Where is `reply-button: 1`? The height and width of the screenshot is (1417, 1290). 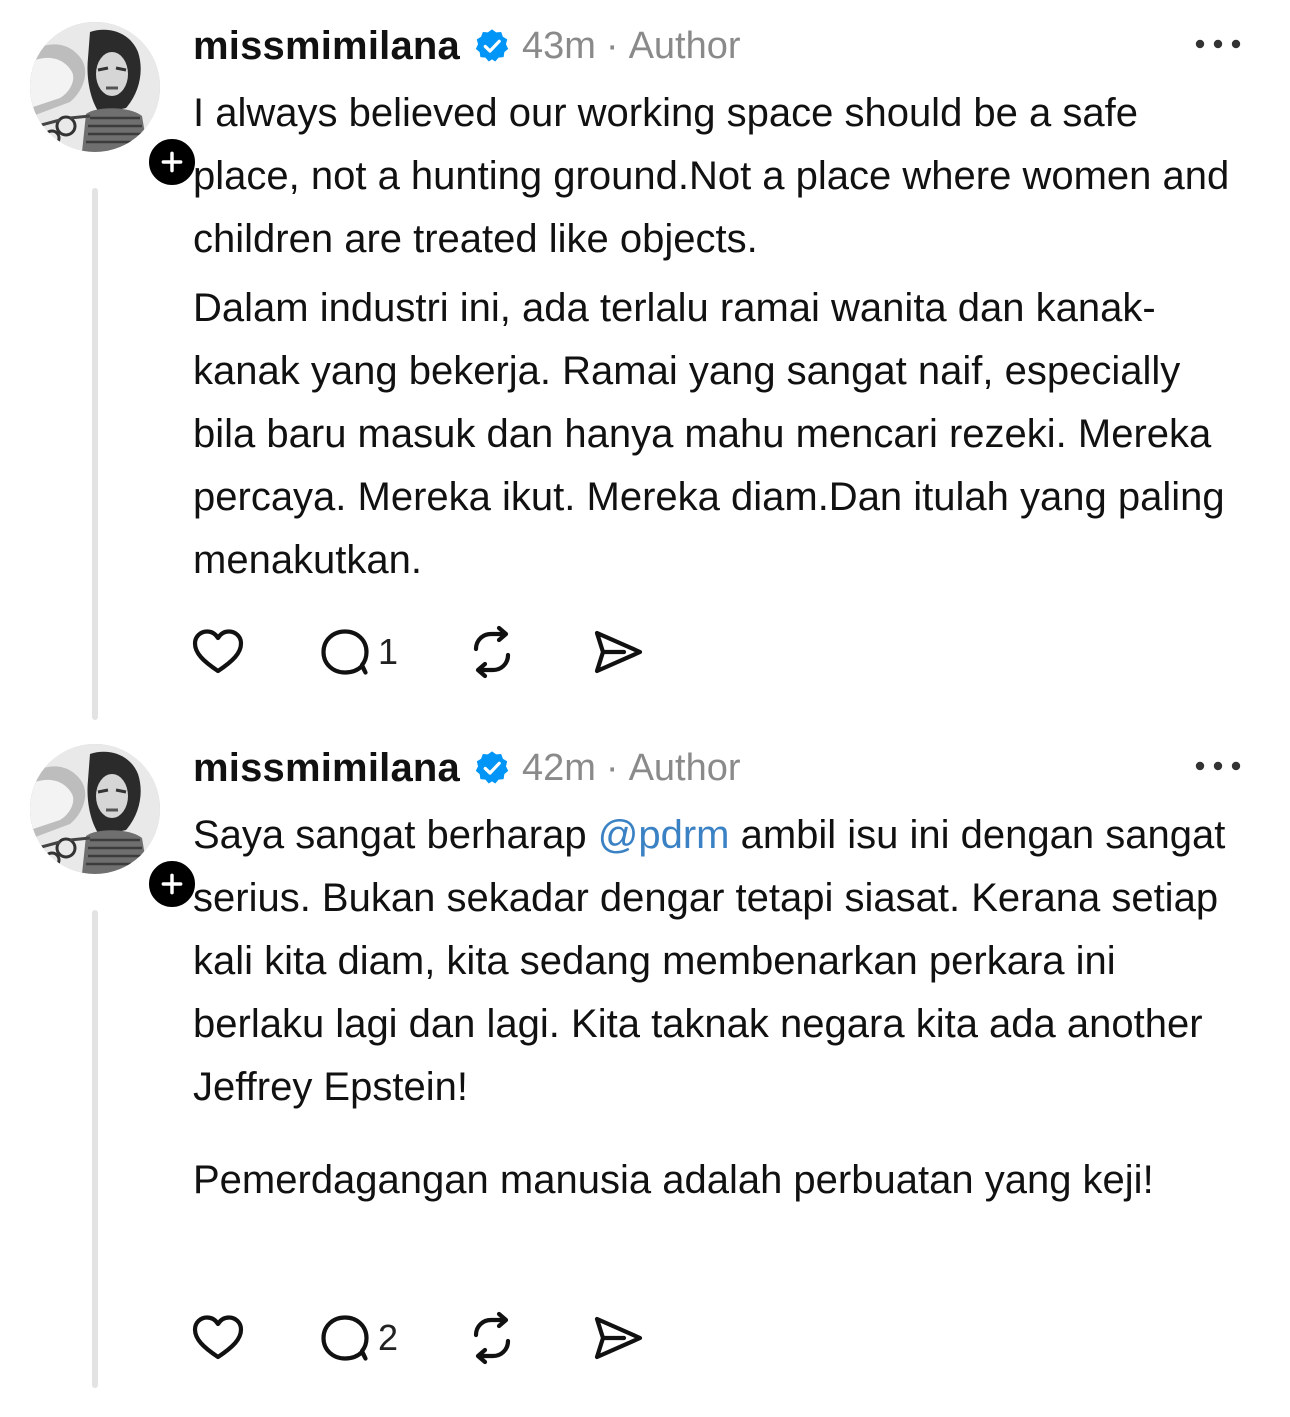
reply-button: 1 is located at coordinates (364, 652).